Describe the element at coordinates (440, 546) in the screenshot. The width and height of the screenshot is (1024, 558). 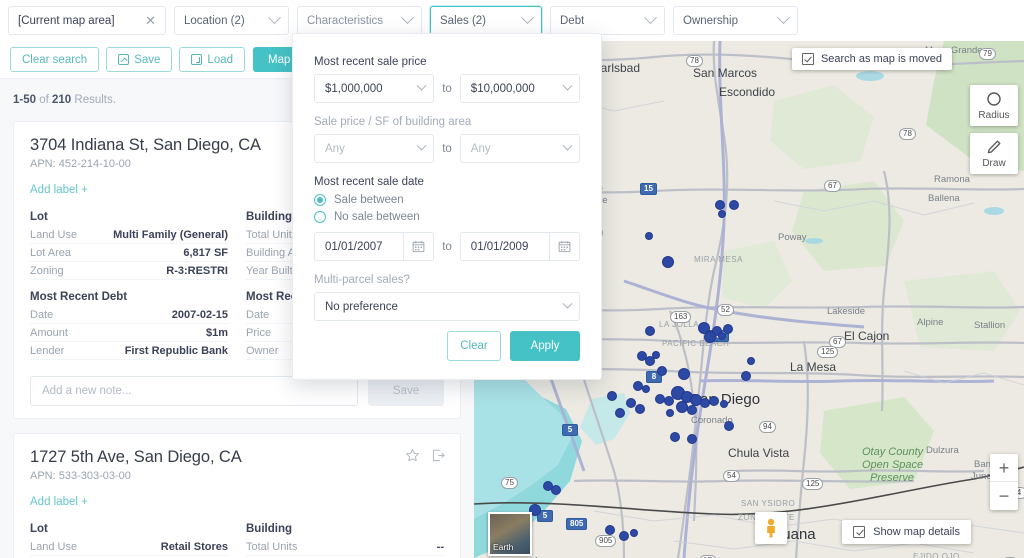
I see `detail-value: --` at that location.